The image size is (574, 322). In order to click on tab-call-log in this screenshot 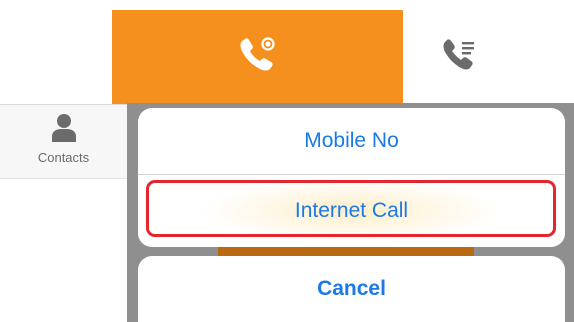, I will do `click(460, 57)`.